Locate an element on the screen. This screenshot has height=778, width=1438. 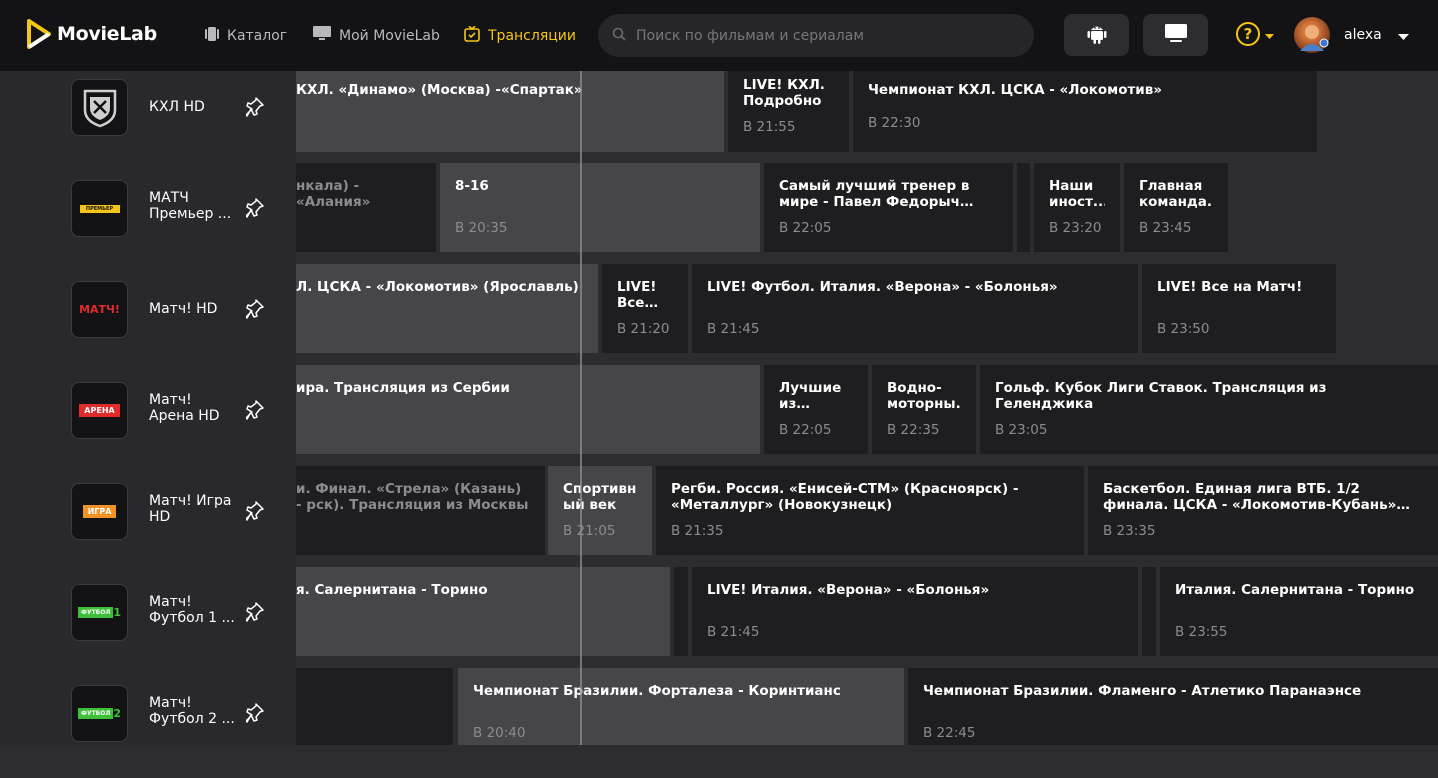
tv-icon is located at coordinates (322, 35).